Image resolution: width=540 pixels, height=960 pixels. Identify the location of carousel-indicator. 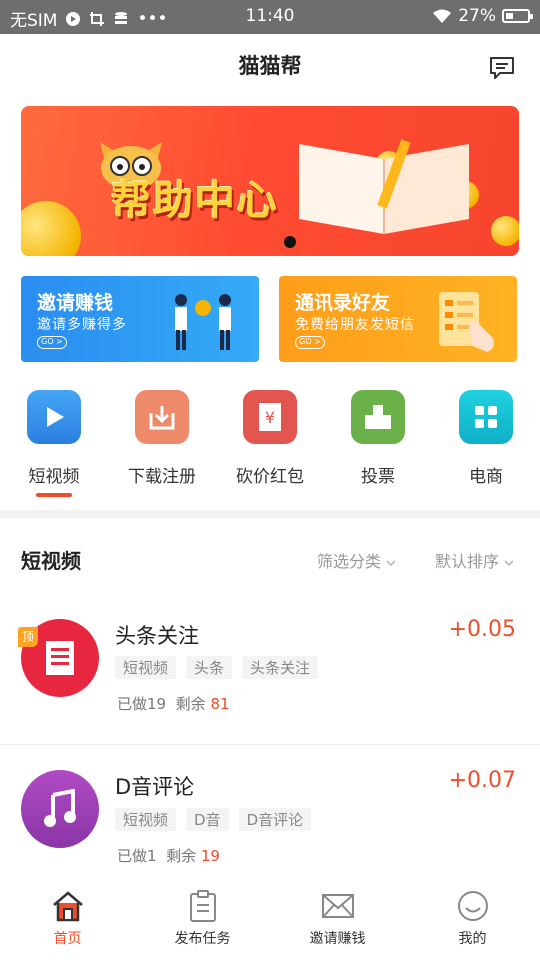
(290, 242).